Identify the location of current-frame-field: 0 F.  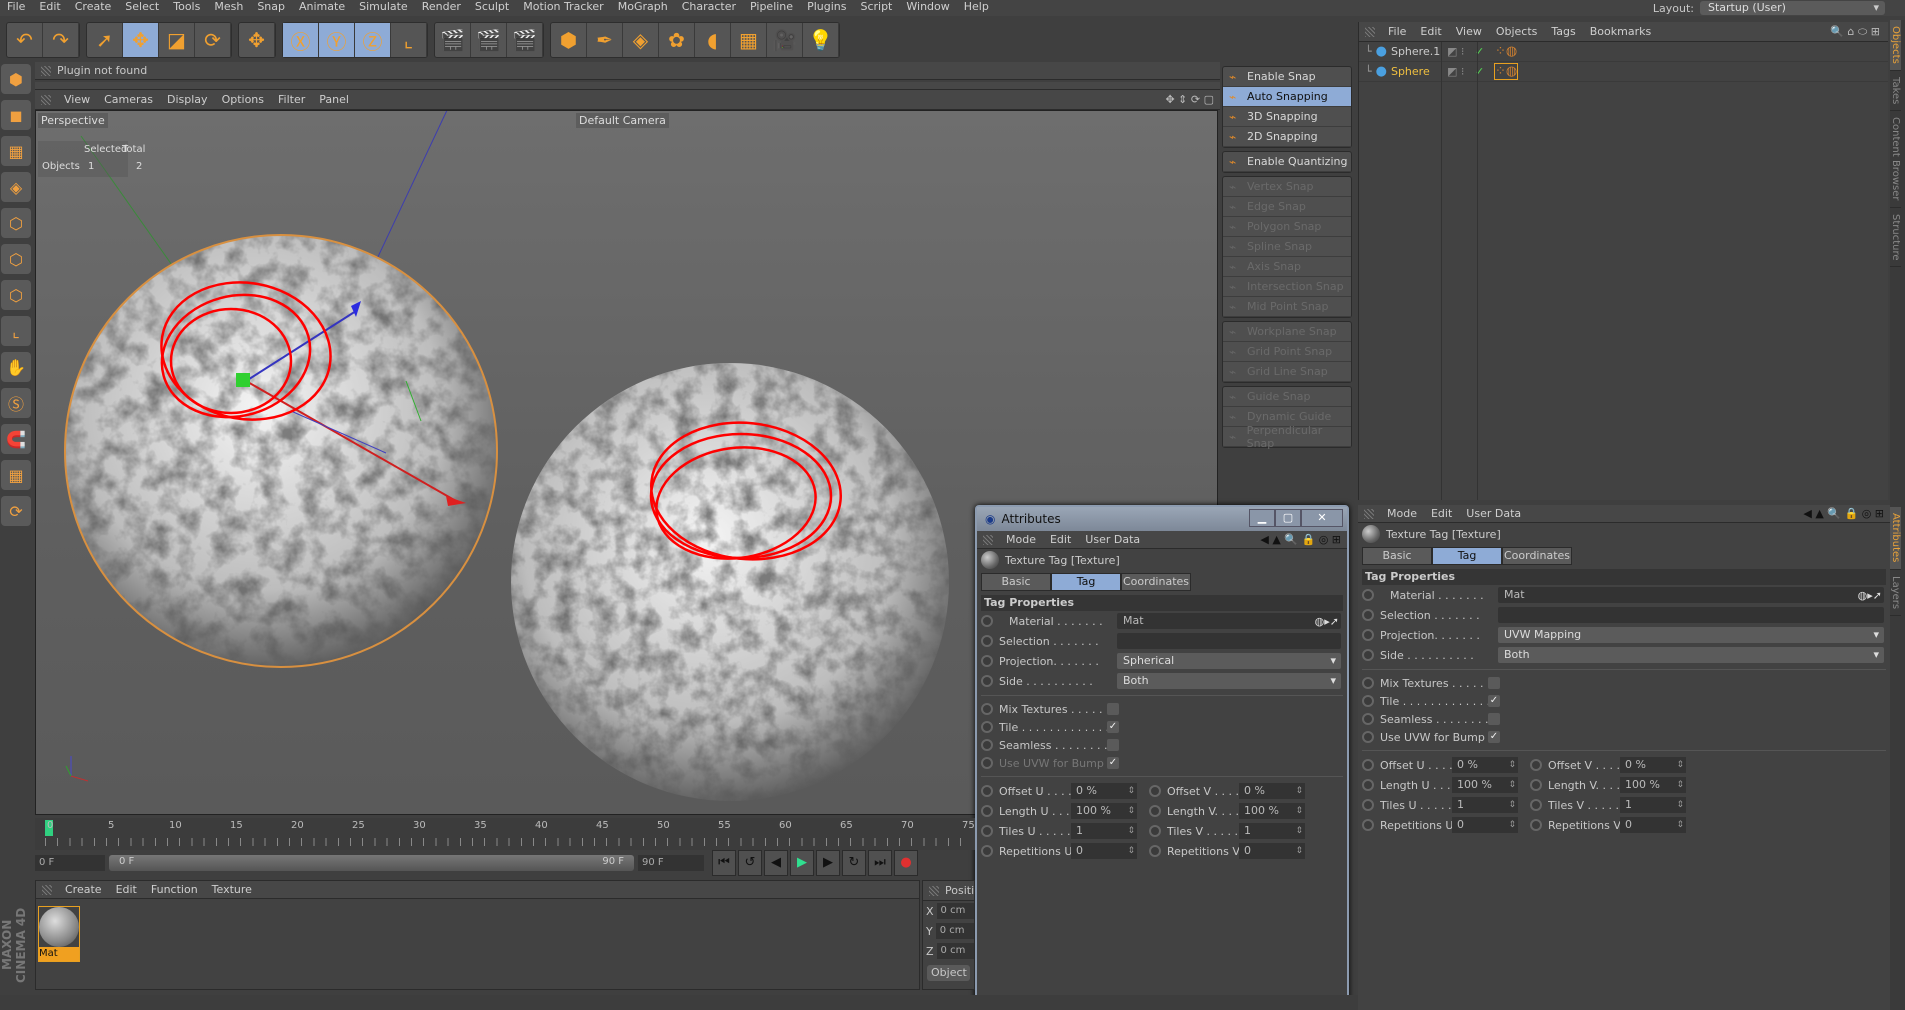
(70, 863).